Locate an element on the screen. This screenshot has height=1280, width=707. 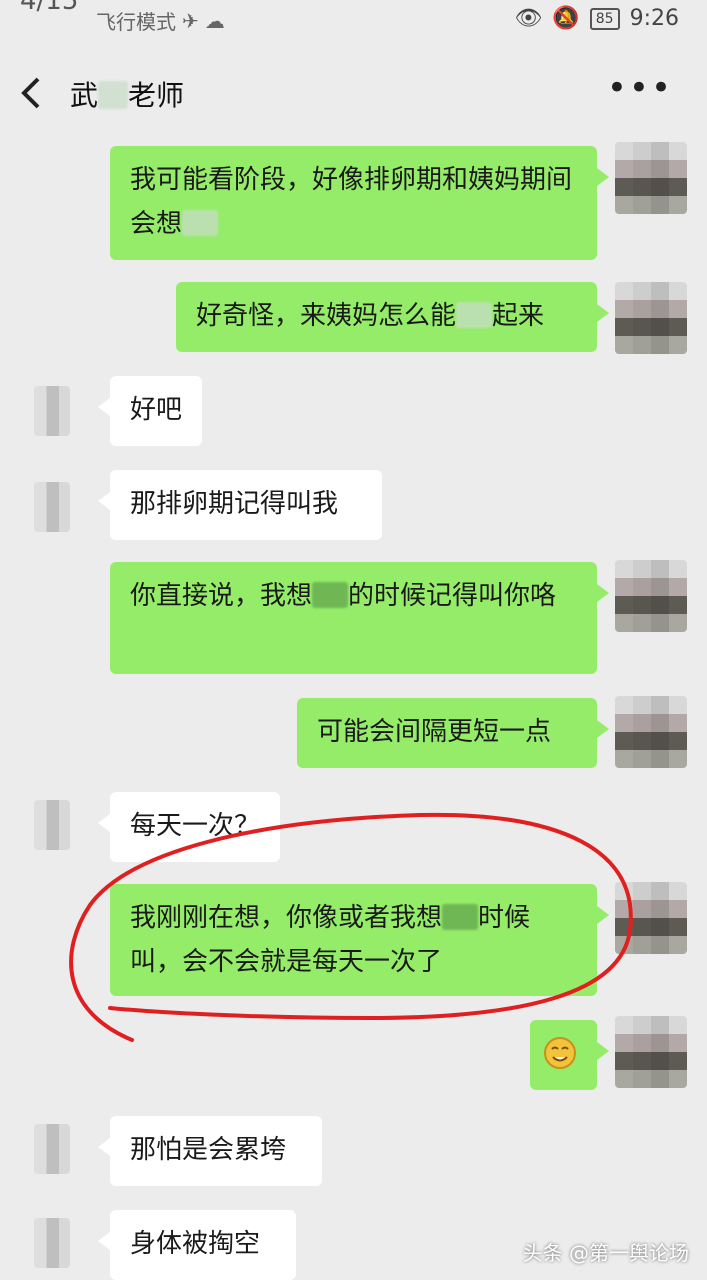
status-bar: 4/15 飞行模式 ✈ ☁ 👁 🔕 85 9:26 is located at coordinates (353, 21).